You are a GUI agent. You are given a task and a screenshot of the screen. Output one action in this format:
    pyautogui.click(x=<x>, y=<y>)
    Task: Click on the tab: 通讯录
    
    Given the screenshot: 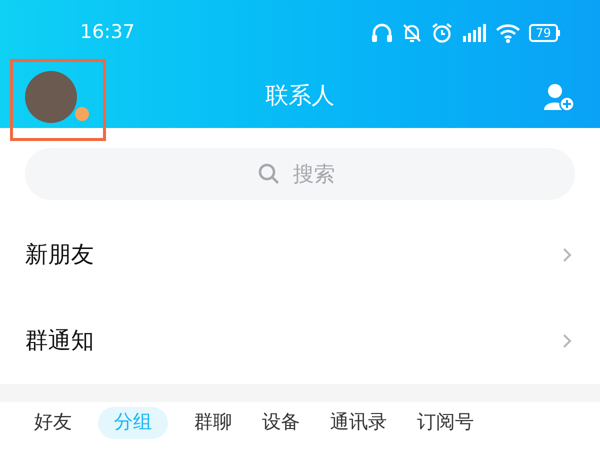 What is the action you would take?
    pyautogui.click(x=358, y=423)
    